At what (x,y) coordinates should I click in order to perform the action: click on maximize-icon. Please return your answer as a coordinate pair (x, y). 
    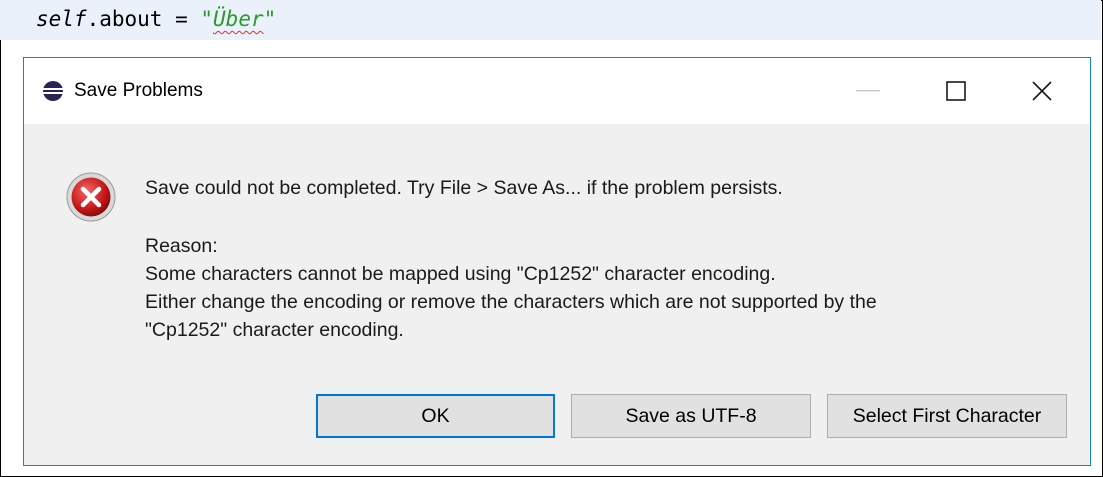
    Looking at the image, I should click on (956, 91).